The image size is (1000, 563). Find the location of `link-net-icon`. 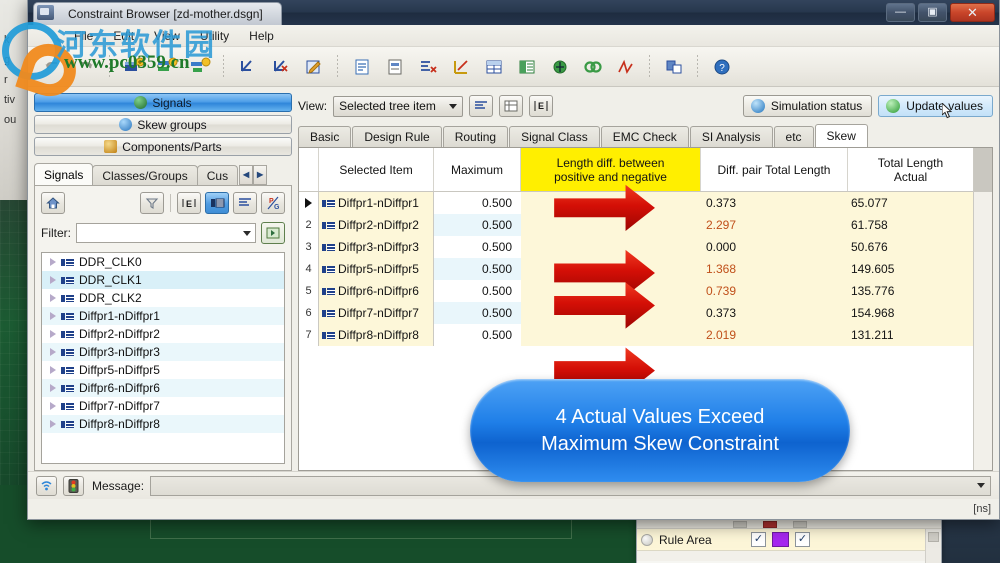

link-net-icon is located at coordinates (592, 67).